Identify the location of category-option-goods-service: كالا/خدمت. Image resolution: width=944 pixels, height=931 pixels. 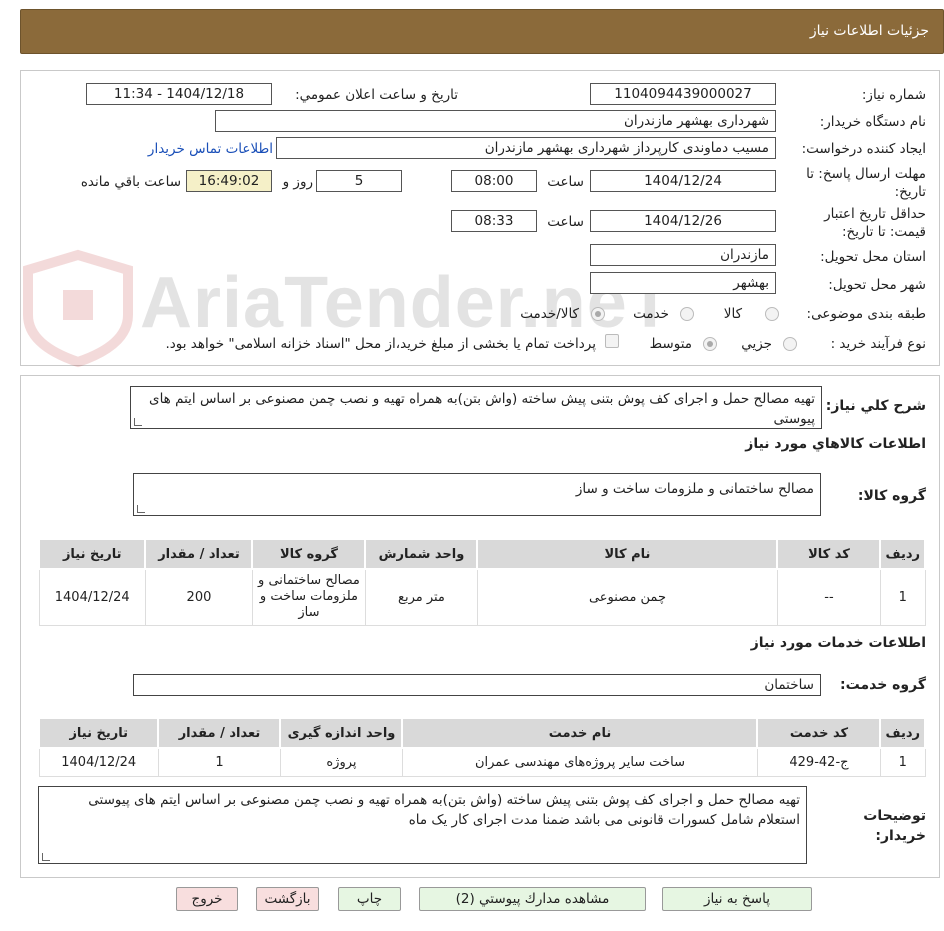
(549, 314).